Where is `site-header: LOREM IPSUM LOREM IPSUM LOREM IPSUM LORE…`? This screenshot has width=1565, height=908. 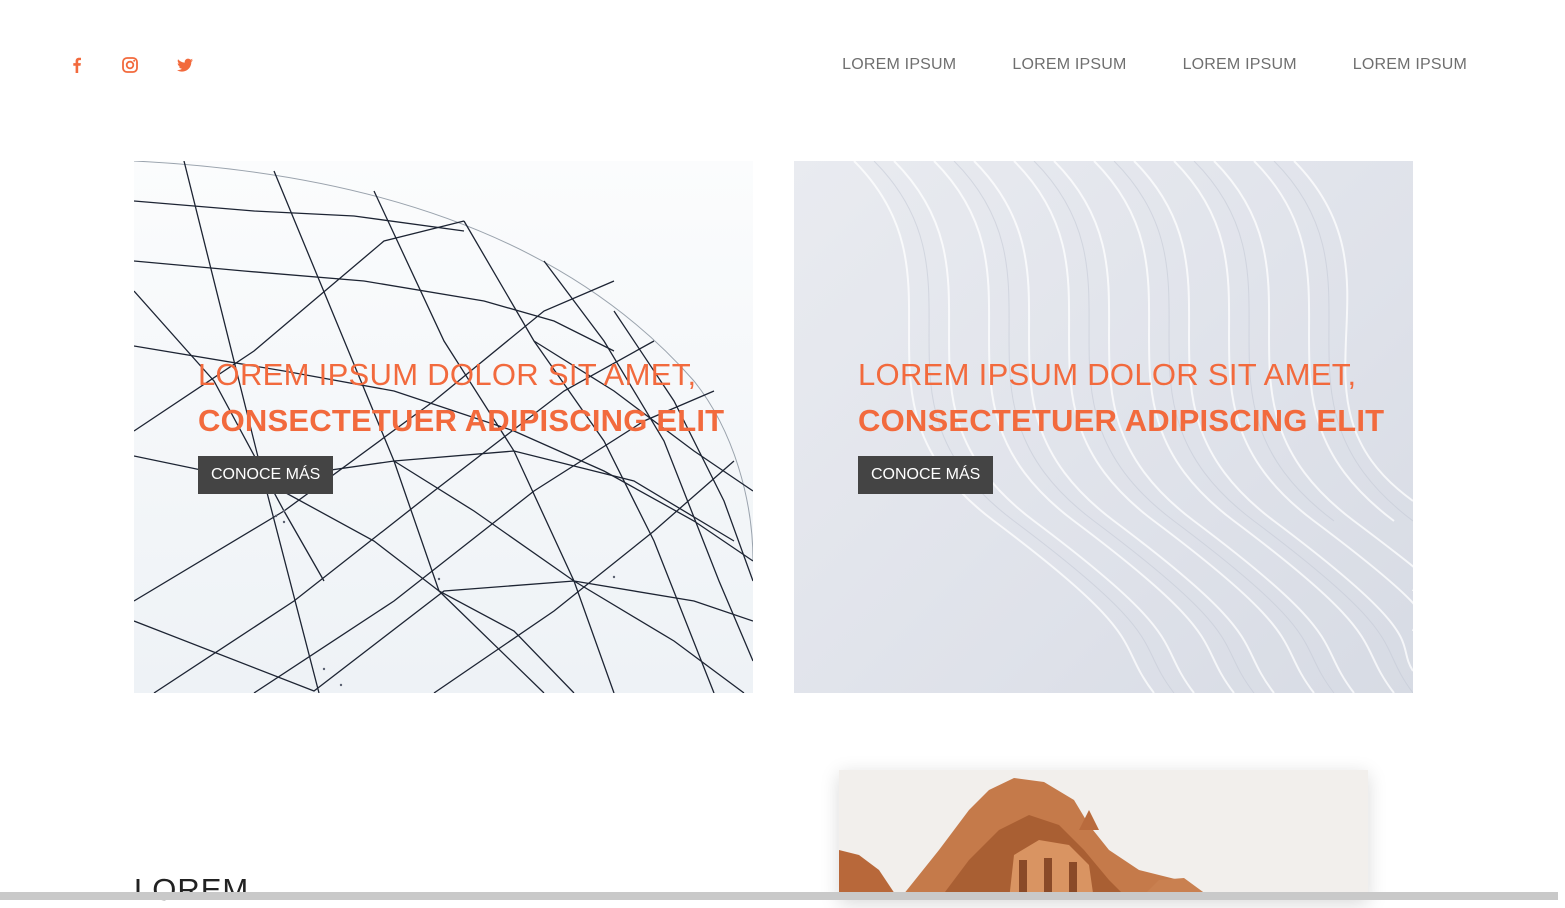 site-header: LOREM IPSUM LOREM IPSUM LOREM IPSUM LORE… is located at coordinates (782, 65).